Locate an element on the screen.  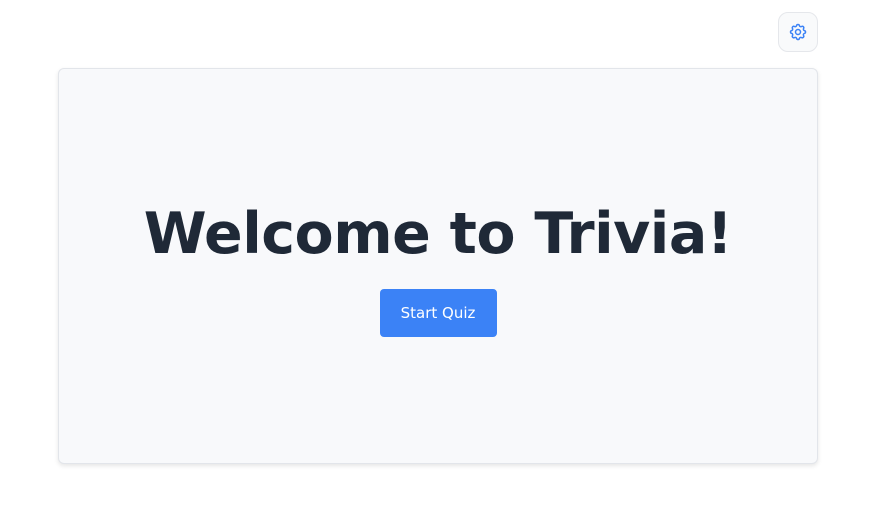
settings-button is located at coordinates (798, 32).